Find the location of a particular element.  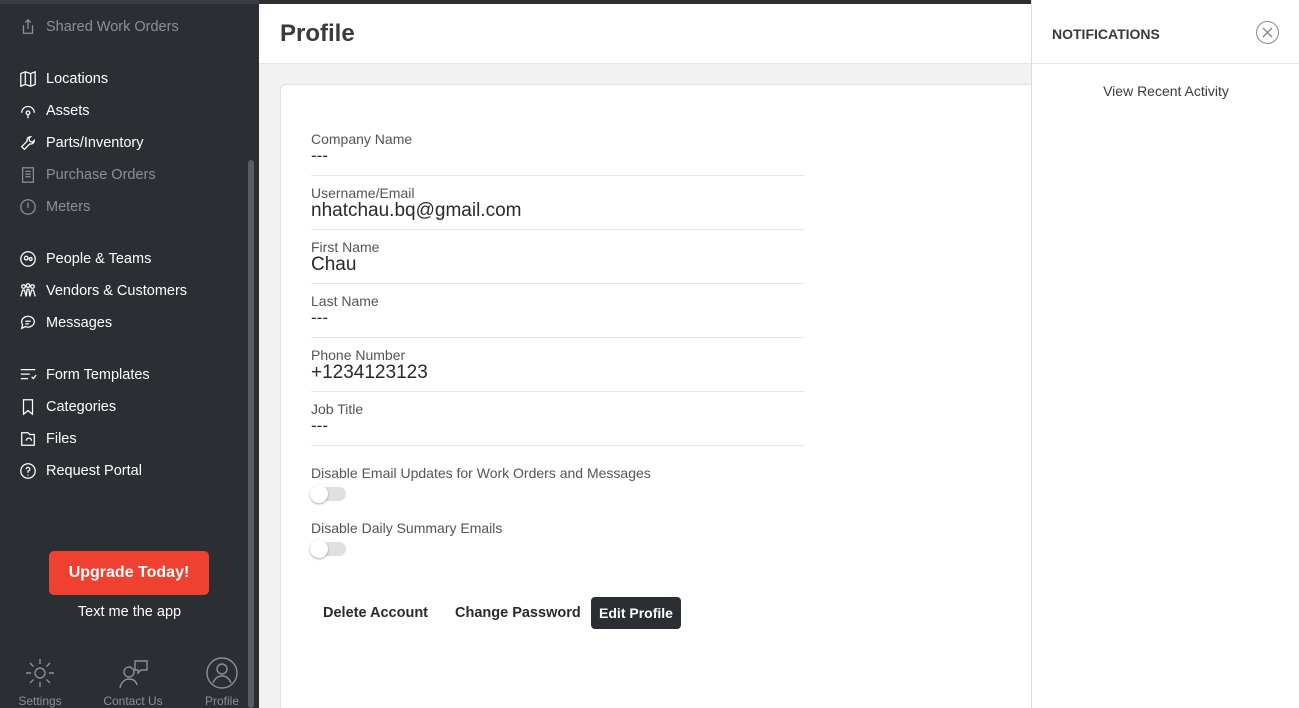

change-password-button: Change Password is located at coordinates (518, 613).